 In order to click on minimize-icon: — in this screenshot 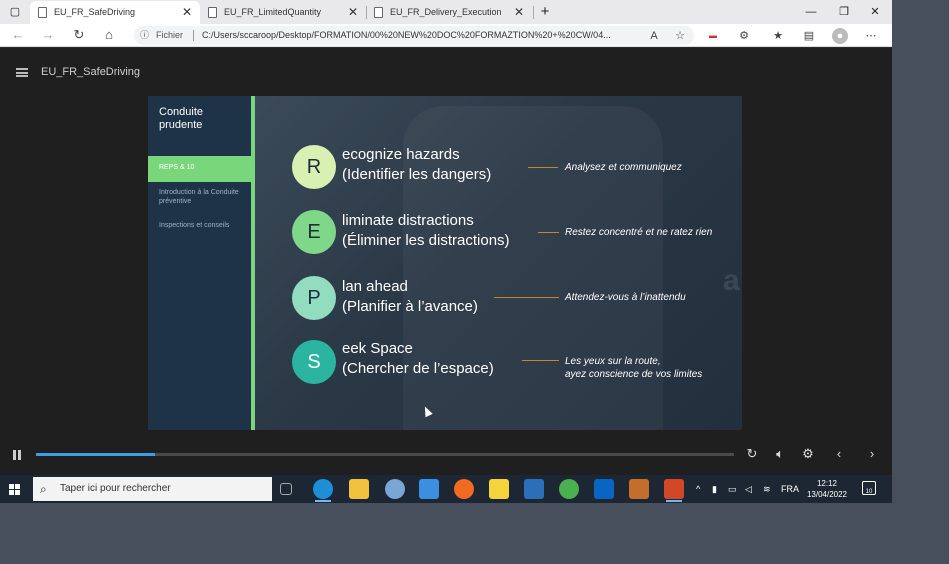, I will do `click(811, 12)`.